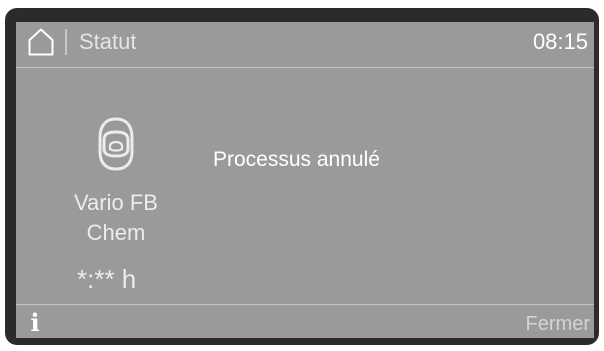 Image resolution: width=604 pixels, height=351 pixels. Describe the element at coordinates (305, 45) in the screenshot. I see `status-header: Statut 08:15` at that location.